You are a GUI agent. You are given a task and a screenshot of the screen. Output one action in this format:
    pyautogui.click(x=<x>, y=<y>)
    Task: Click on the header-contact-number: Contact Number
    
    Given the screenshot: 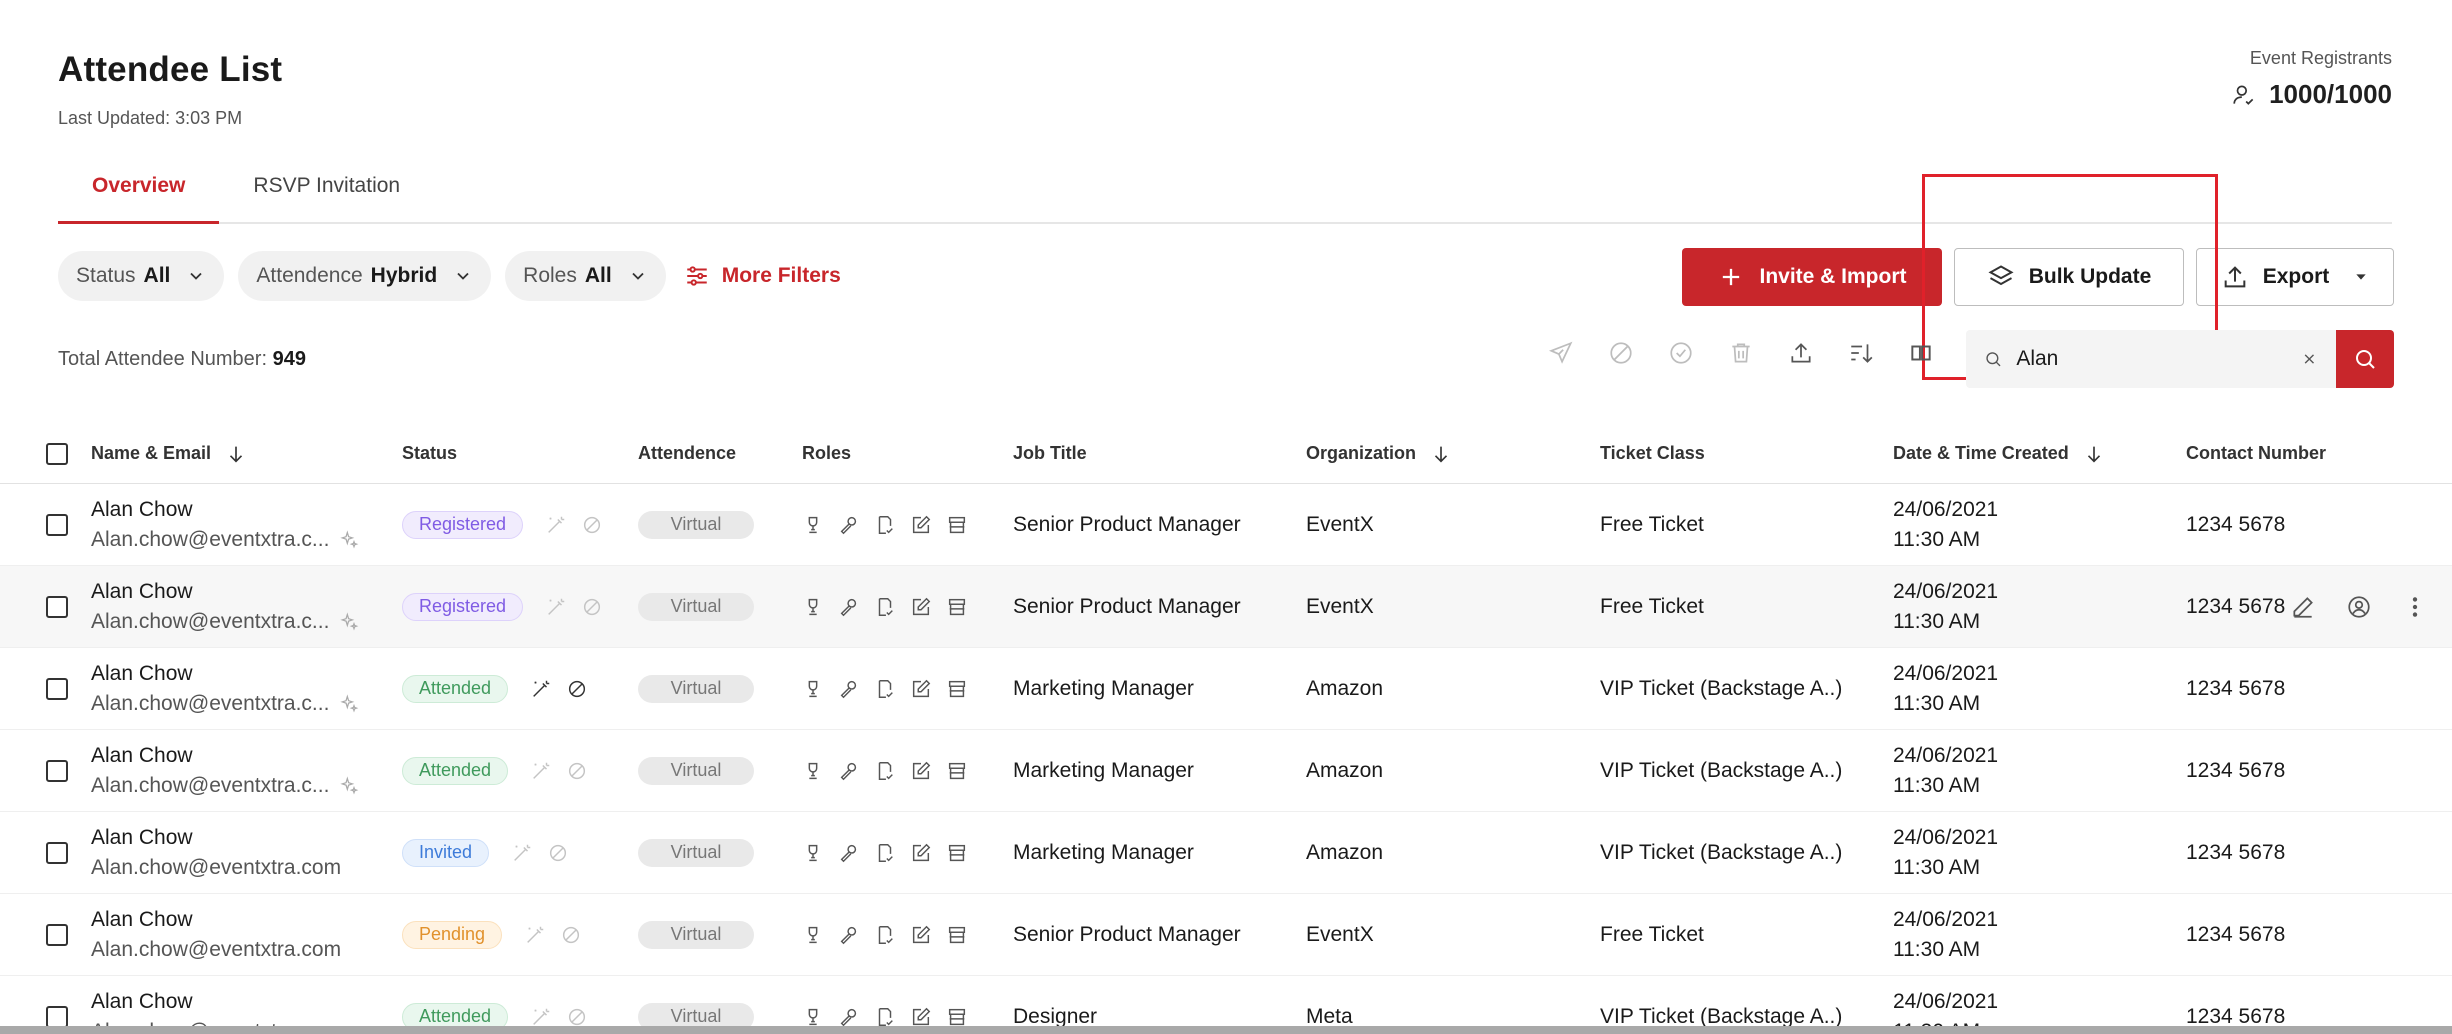 What is the action you would take?
    pyautogui.click(x=2256, y=453)
    